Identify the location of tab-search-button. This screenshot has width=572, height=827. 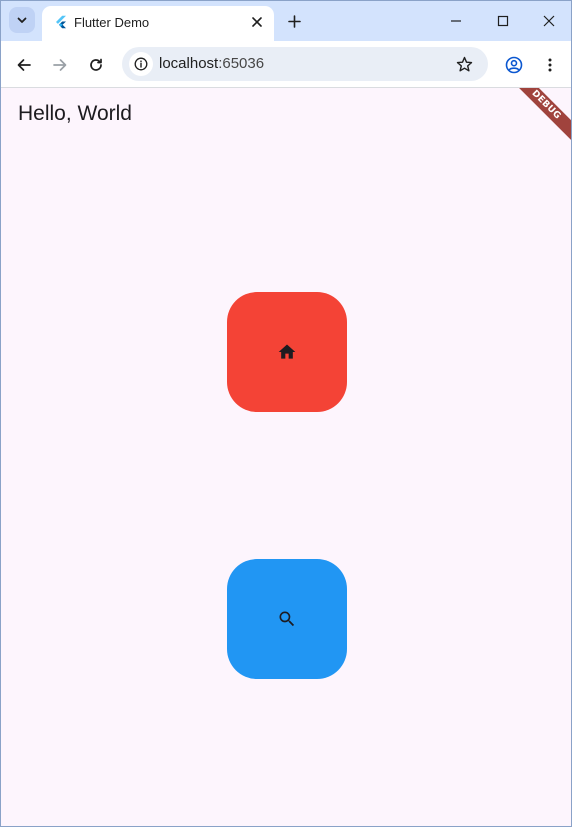
(22, 20).